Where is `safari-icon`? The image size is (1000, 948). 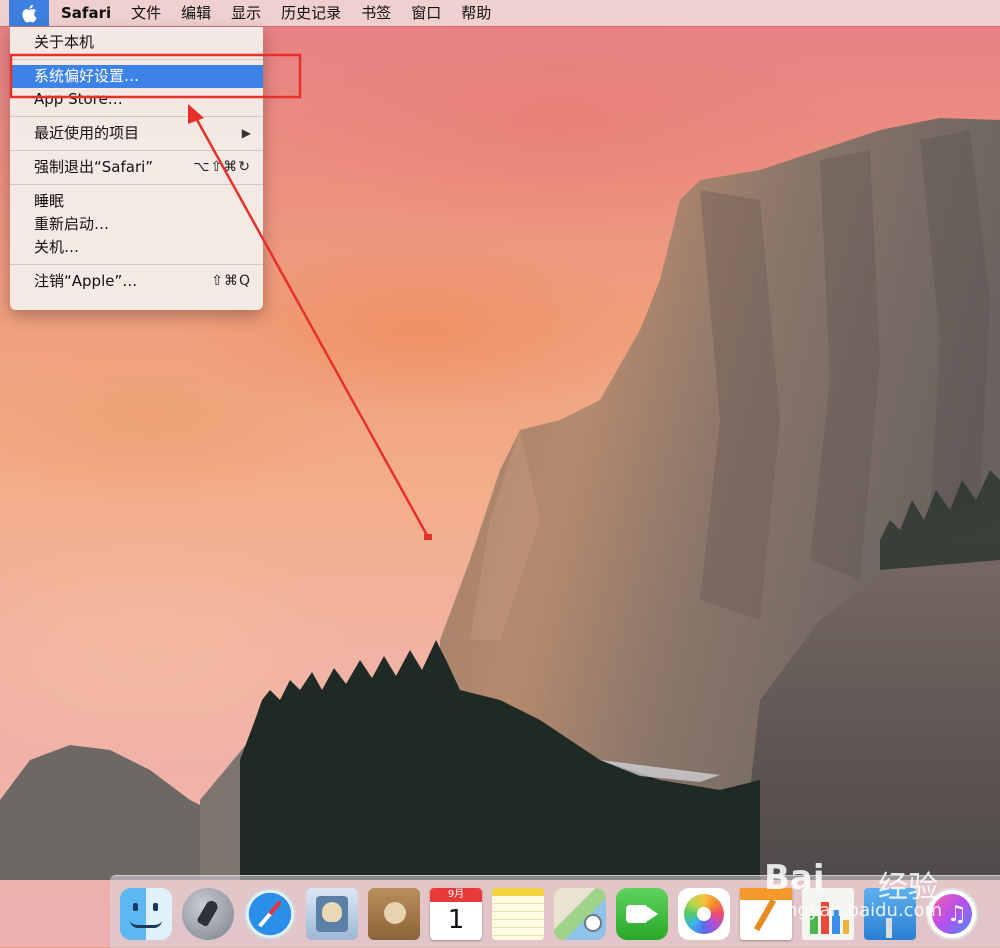
safari-icon is located at coordinates (270, 914).